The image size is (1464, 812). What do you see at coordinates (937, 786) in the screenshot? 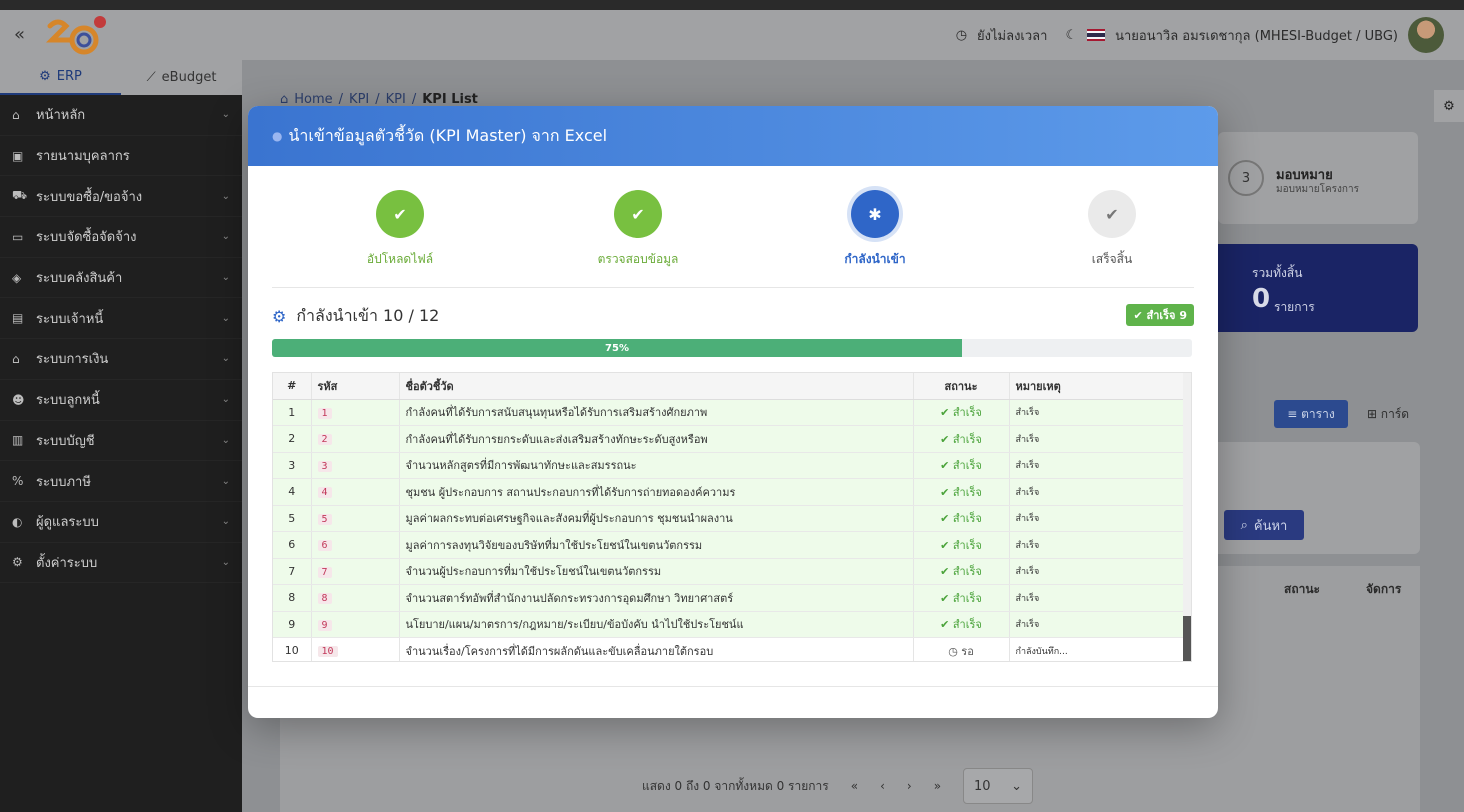
I see `last-page-button: »` at bounding box center [937, 786].